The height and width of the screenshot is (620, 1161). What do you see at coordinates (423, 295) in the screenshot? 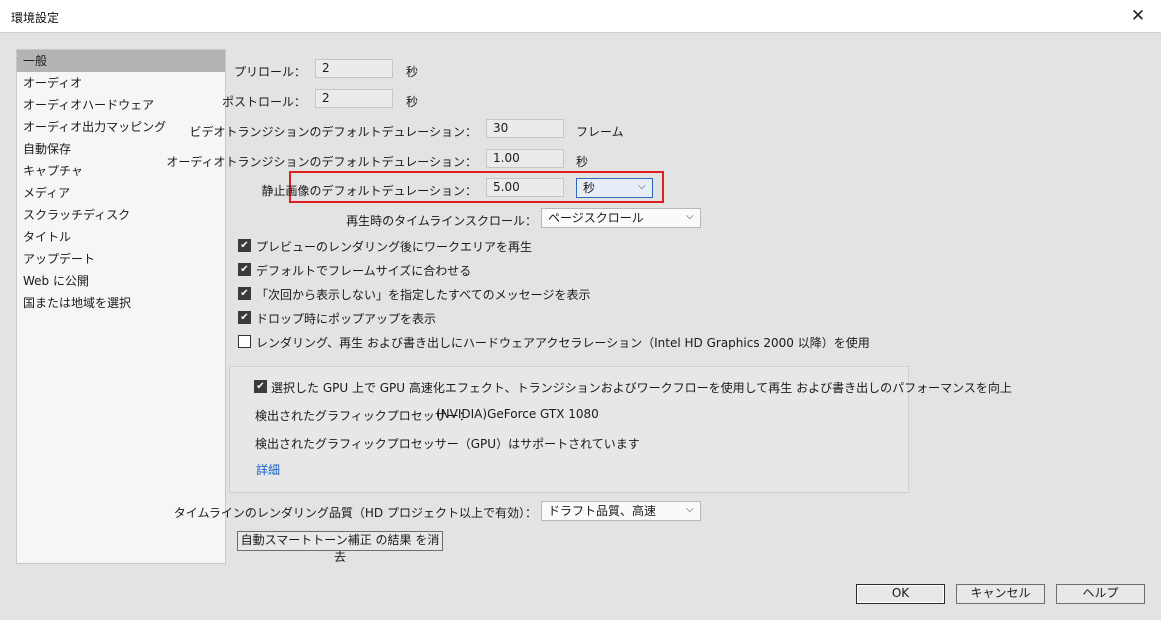
I see `checkbox-show-all-messages-label: 「次回から表示しない」を指定したすべてのメッセージを表示` at bounding box center [423, 295].